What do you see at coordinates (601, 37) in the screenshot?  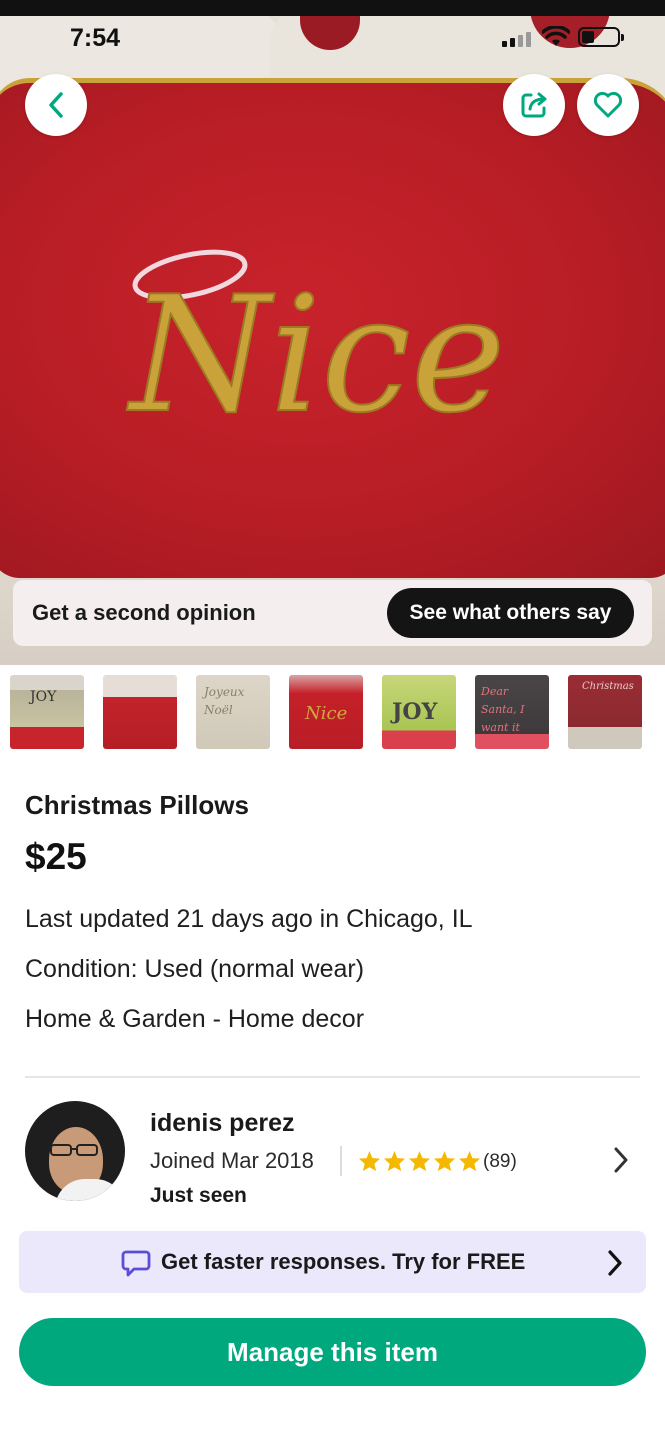 I see `battery-icon` at bounding box center [601, 37].